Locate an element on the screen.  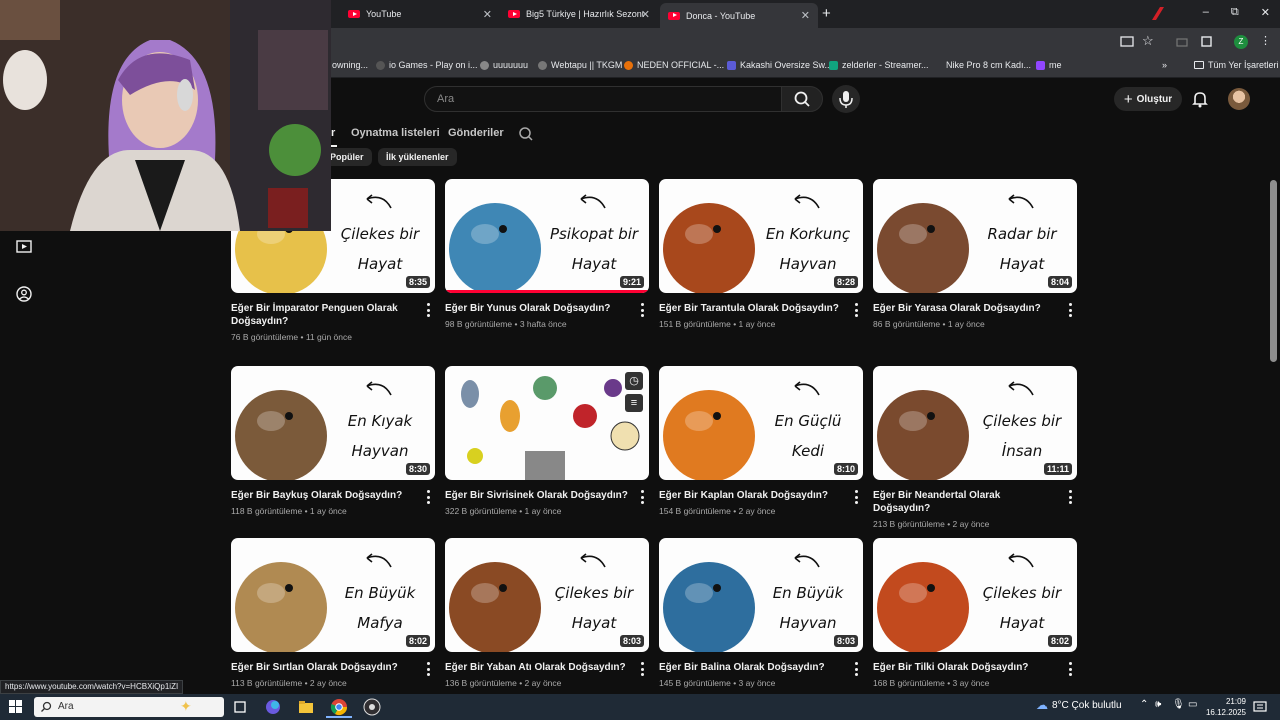
create-button: + Oluştur is located at coordinates (1148, 99).